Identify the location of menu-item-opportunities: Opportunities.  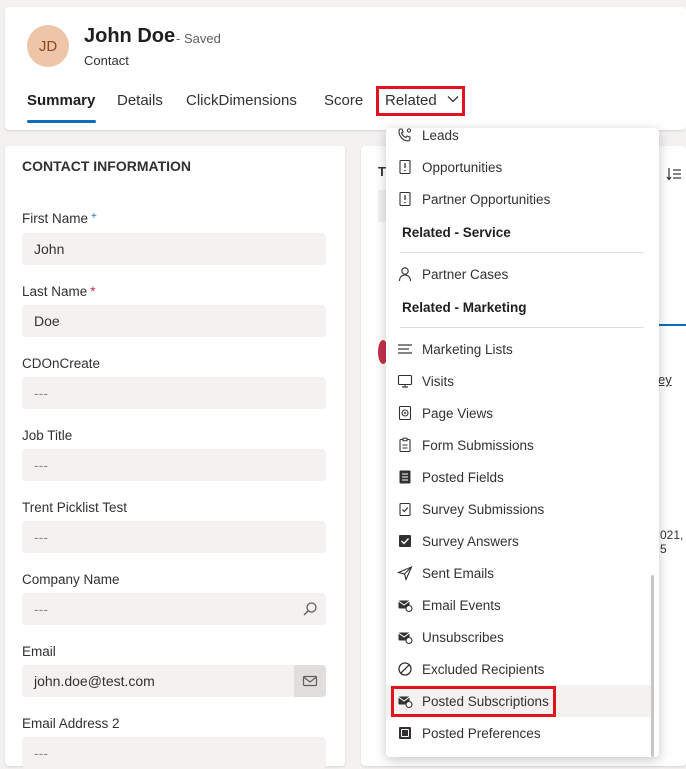
(518, 167).